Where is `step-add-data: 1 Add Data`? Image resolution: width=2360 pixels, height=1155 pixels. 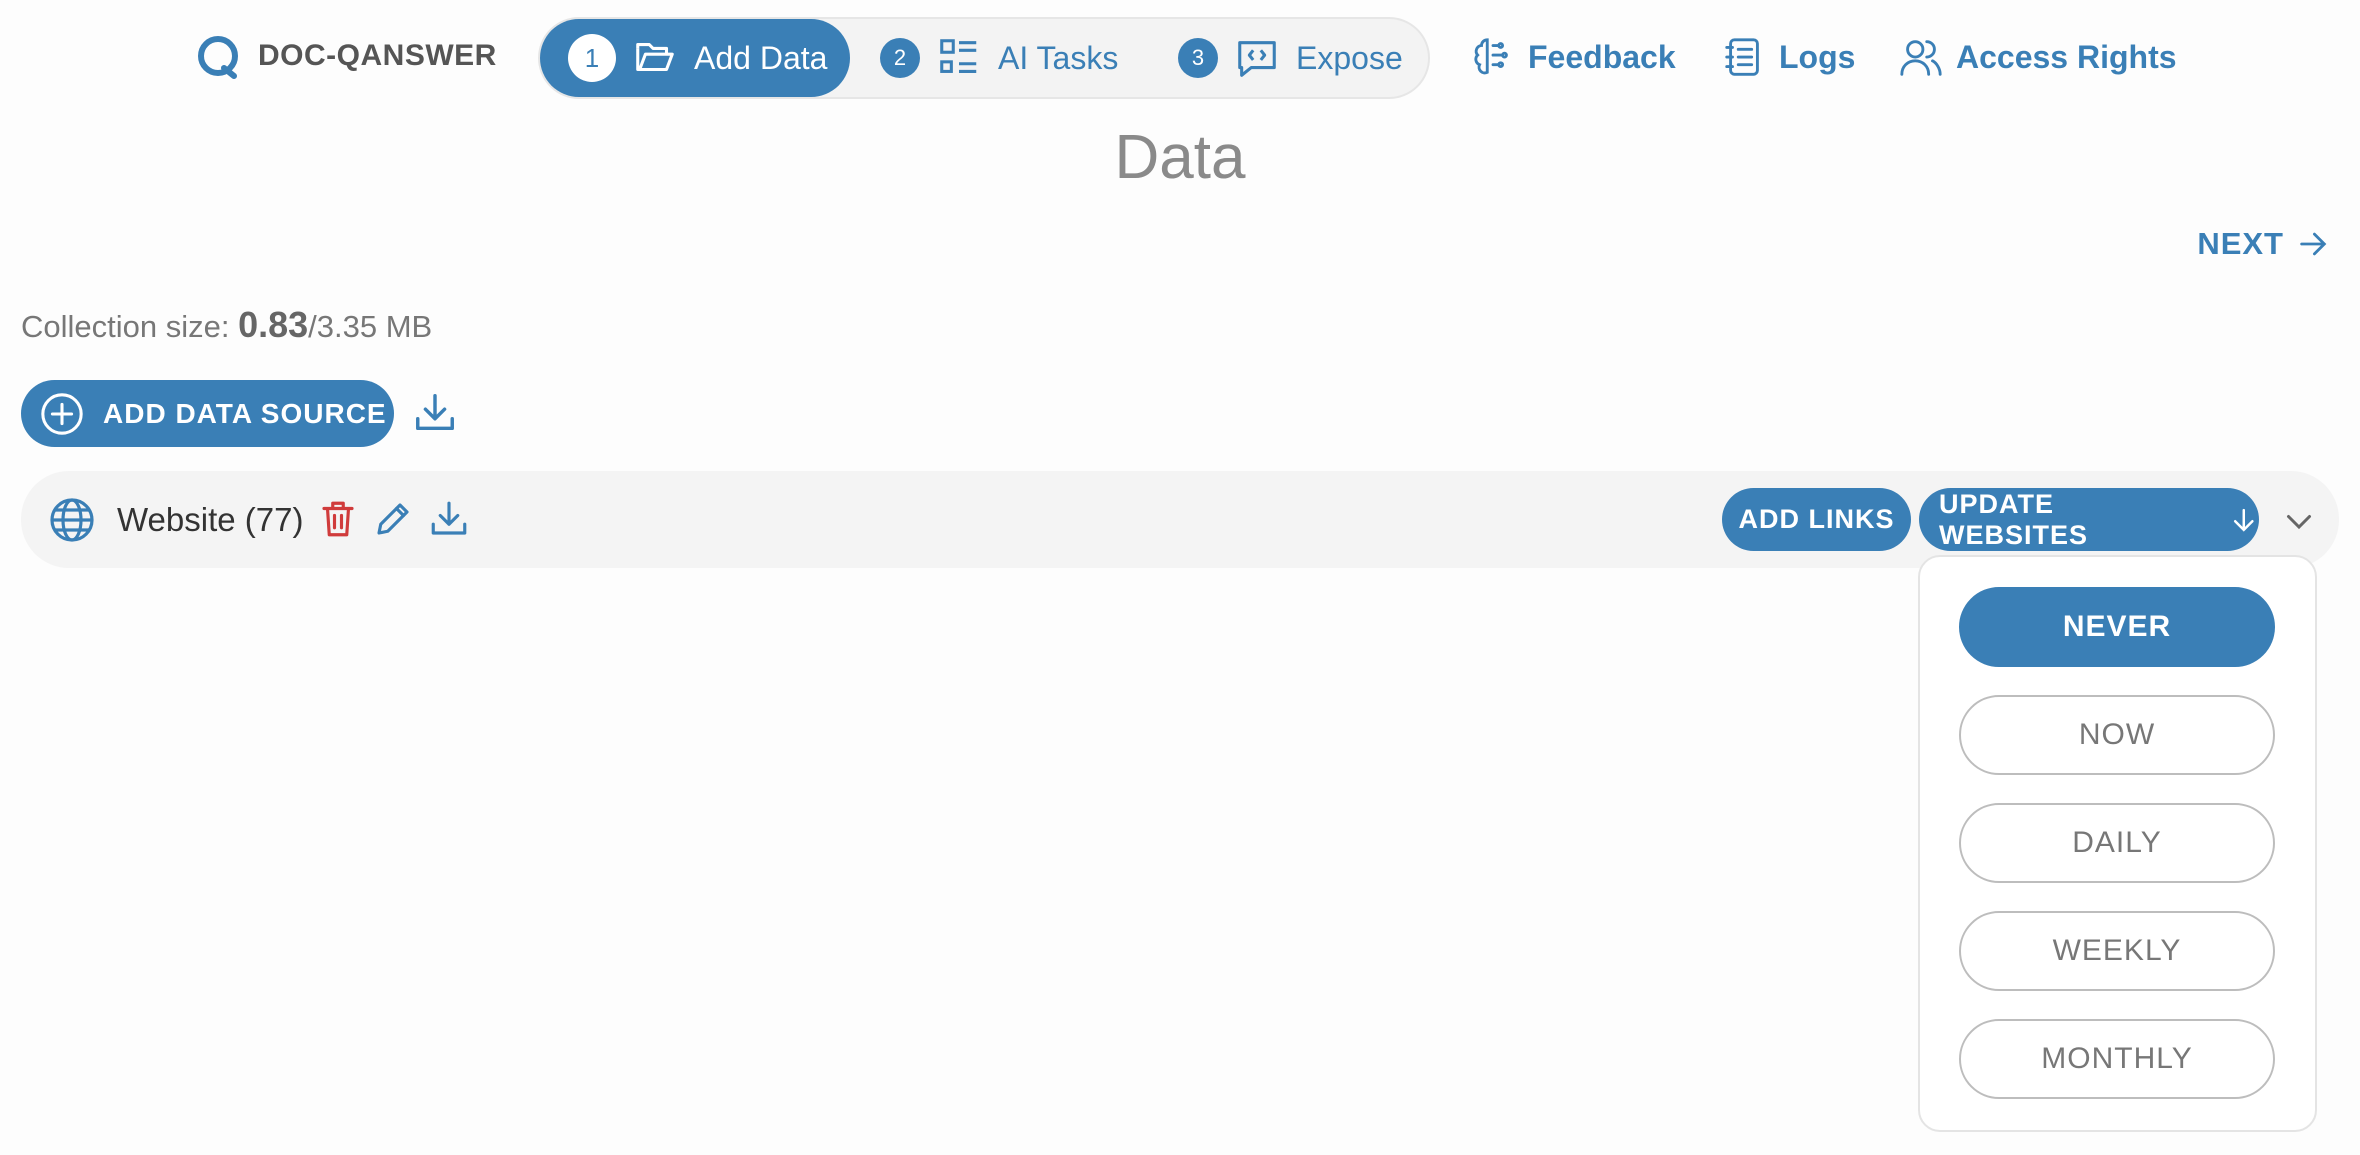
step-add-data: 1 Add Data is located at coordinates (695, 58).